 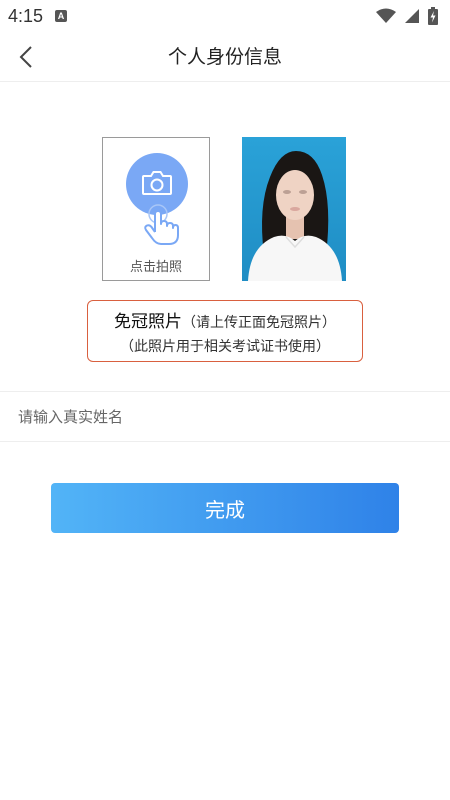 I want to click on notification-app-icon: A, so click(x=61, y=16).